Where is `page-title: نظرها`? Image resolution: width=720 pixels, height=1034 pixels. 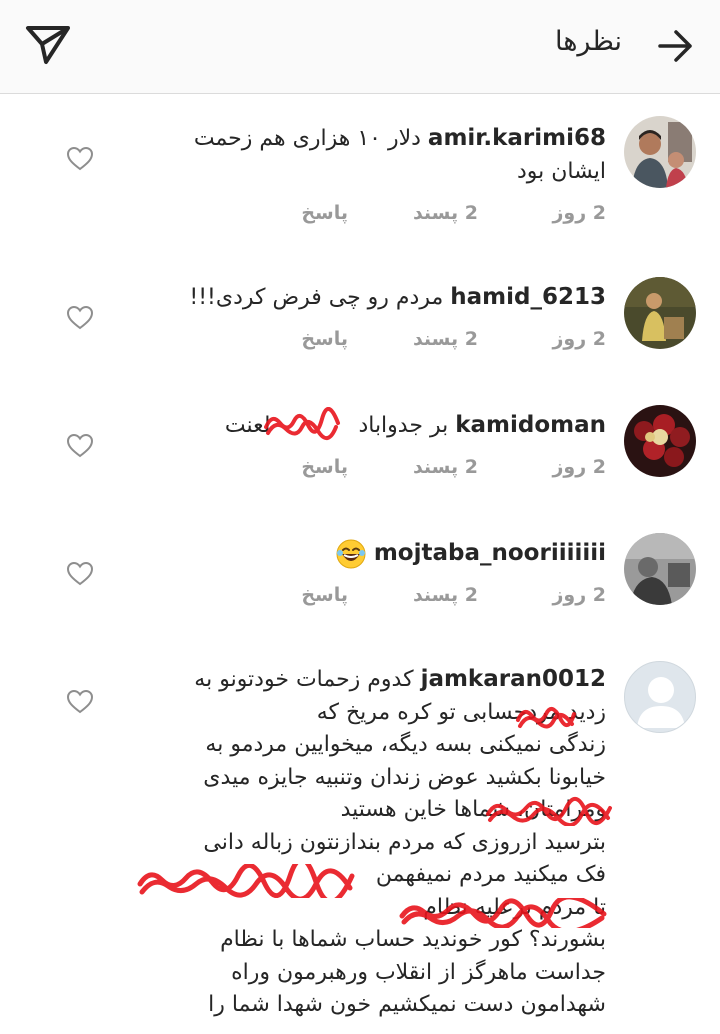 page-title: نظرها is located at coordinates (588, 41).